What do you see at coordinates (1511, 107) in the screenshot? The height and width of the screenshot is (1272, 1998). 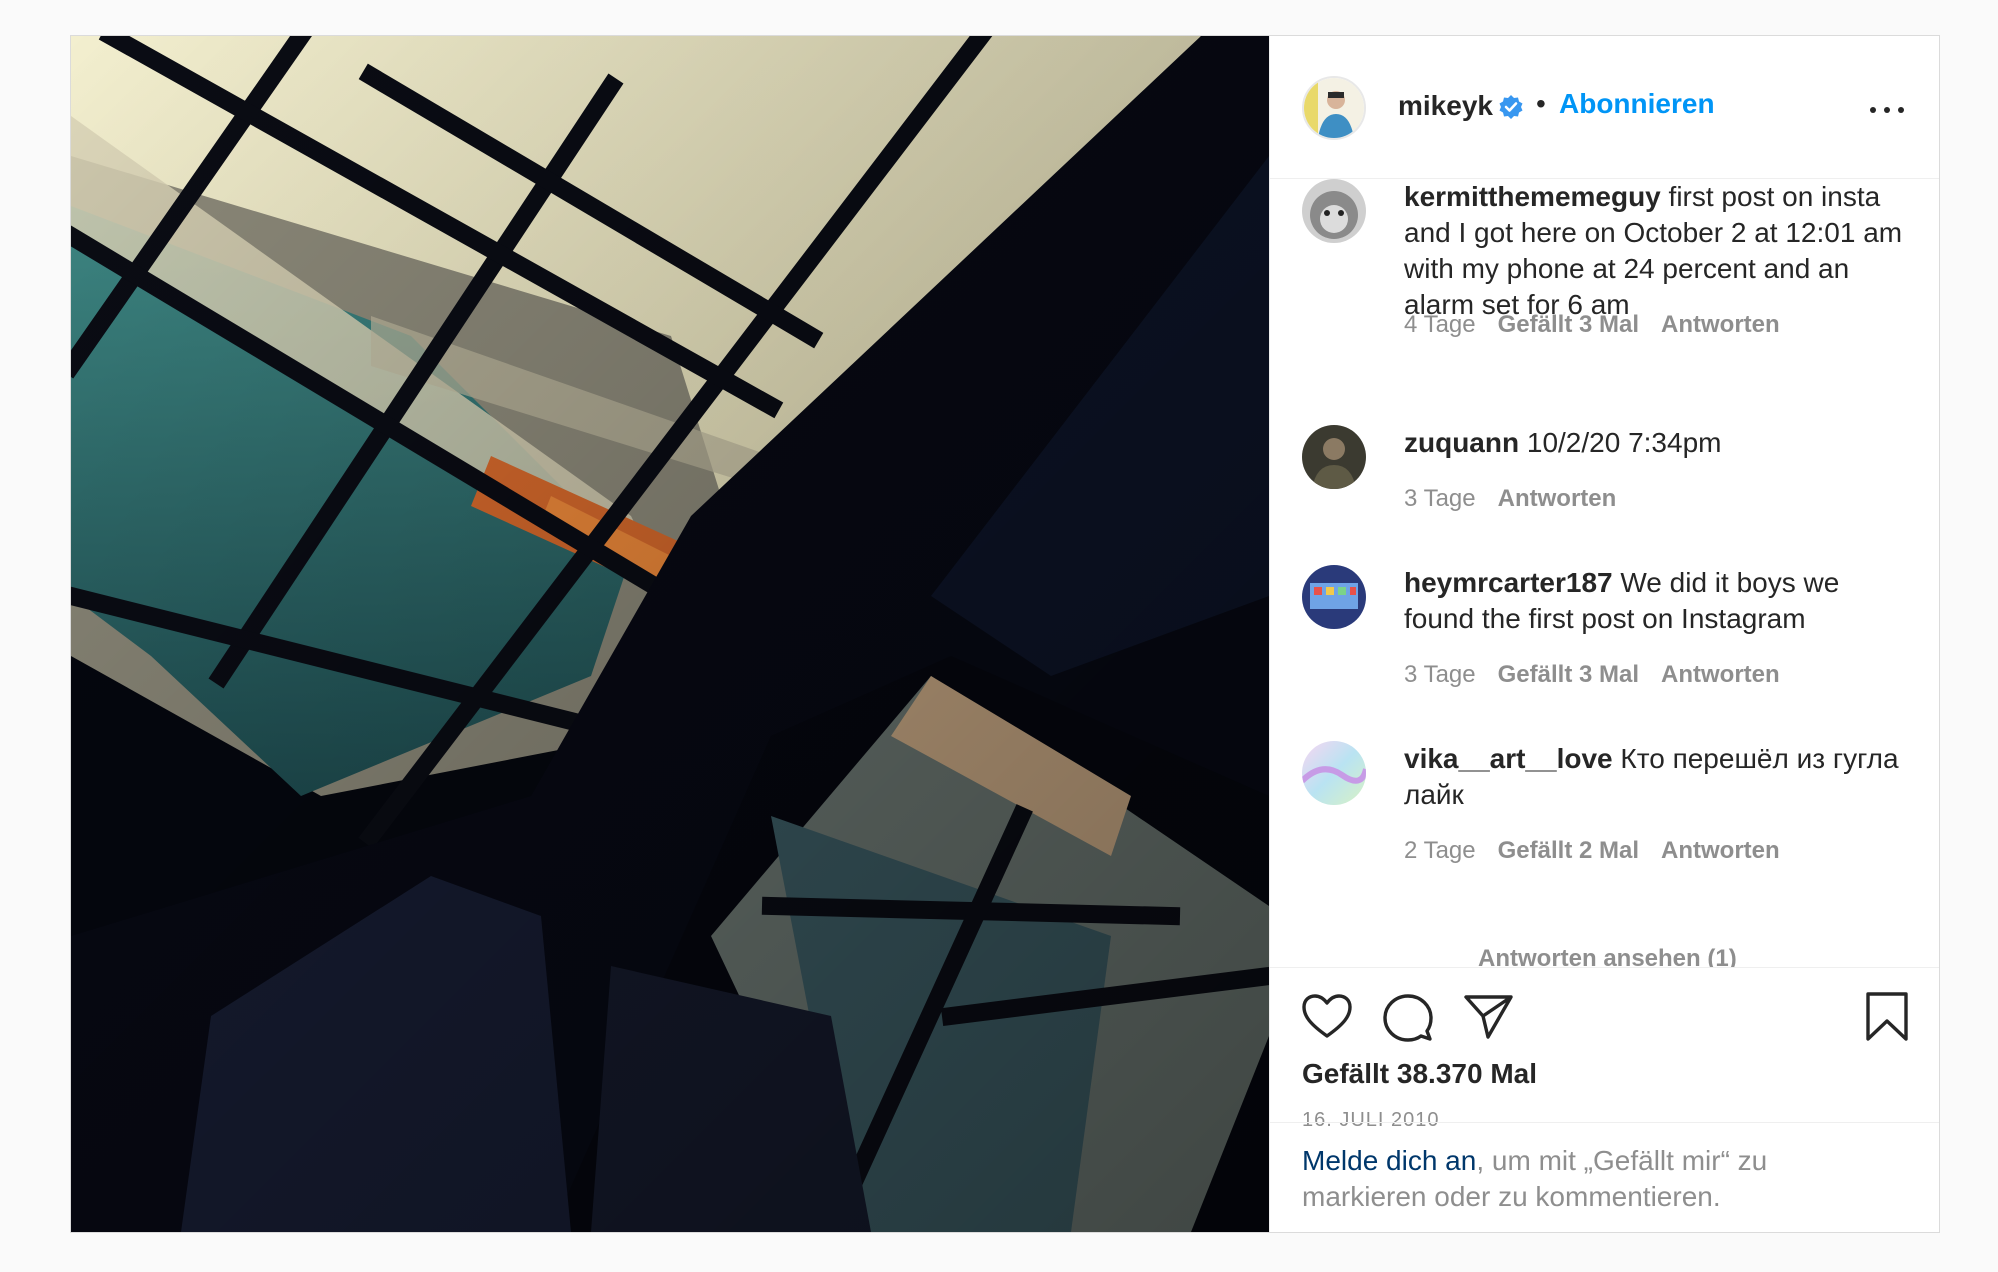 I see `verified-badge-icon` at bounding box center [1511, 107].